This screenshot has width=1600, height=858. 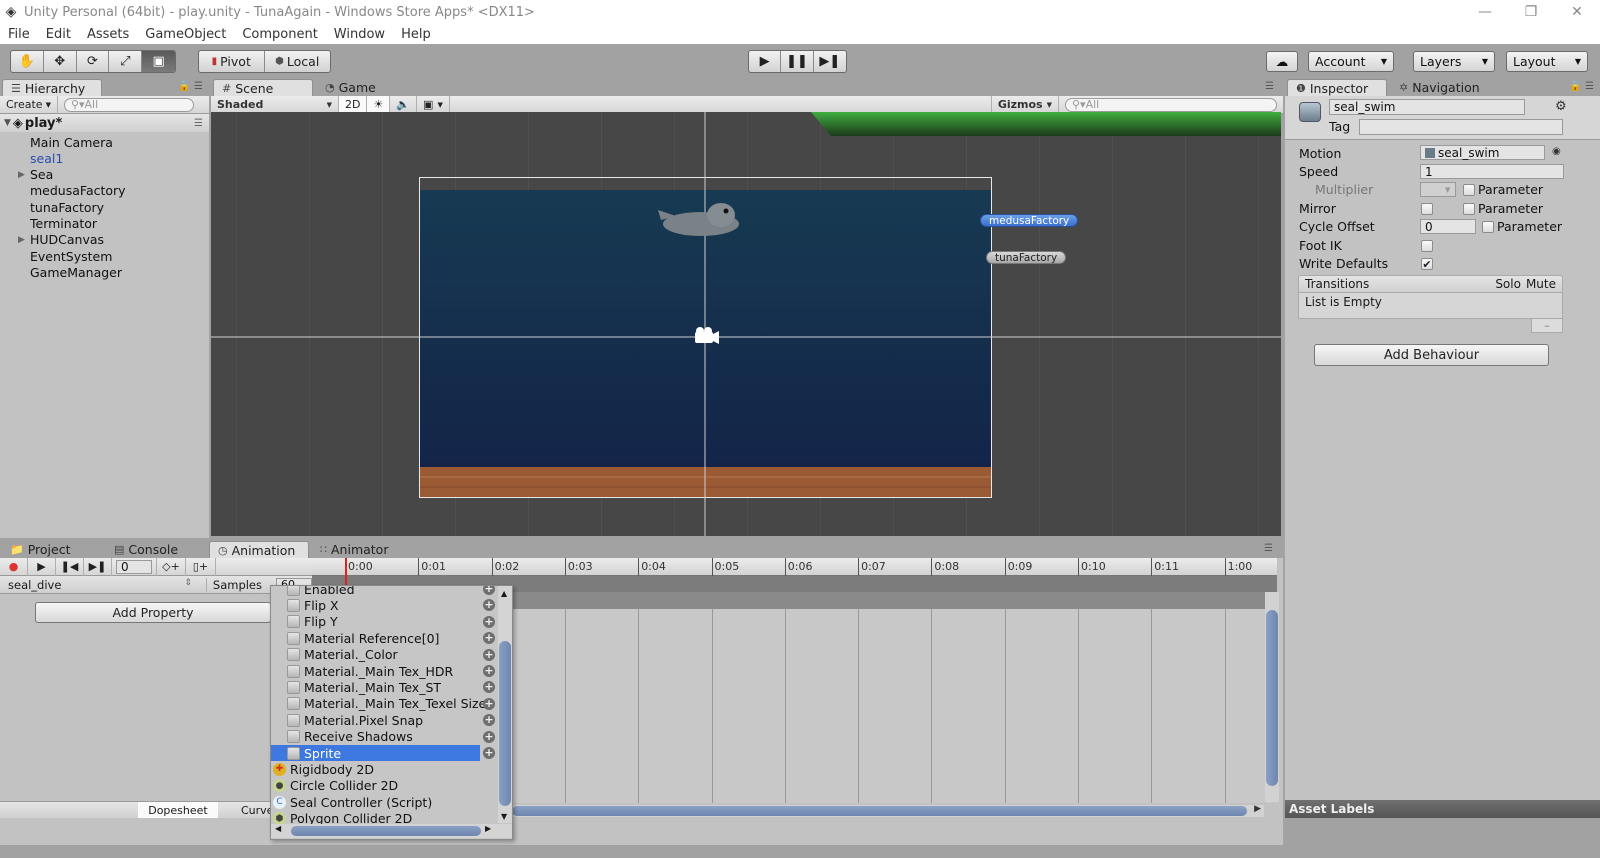 What do you see at coordinates (126, 61) in the screenshot?
I see `scale-tool-button: ⤢` at bounding box center [126, 61].